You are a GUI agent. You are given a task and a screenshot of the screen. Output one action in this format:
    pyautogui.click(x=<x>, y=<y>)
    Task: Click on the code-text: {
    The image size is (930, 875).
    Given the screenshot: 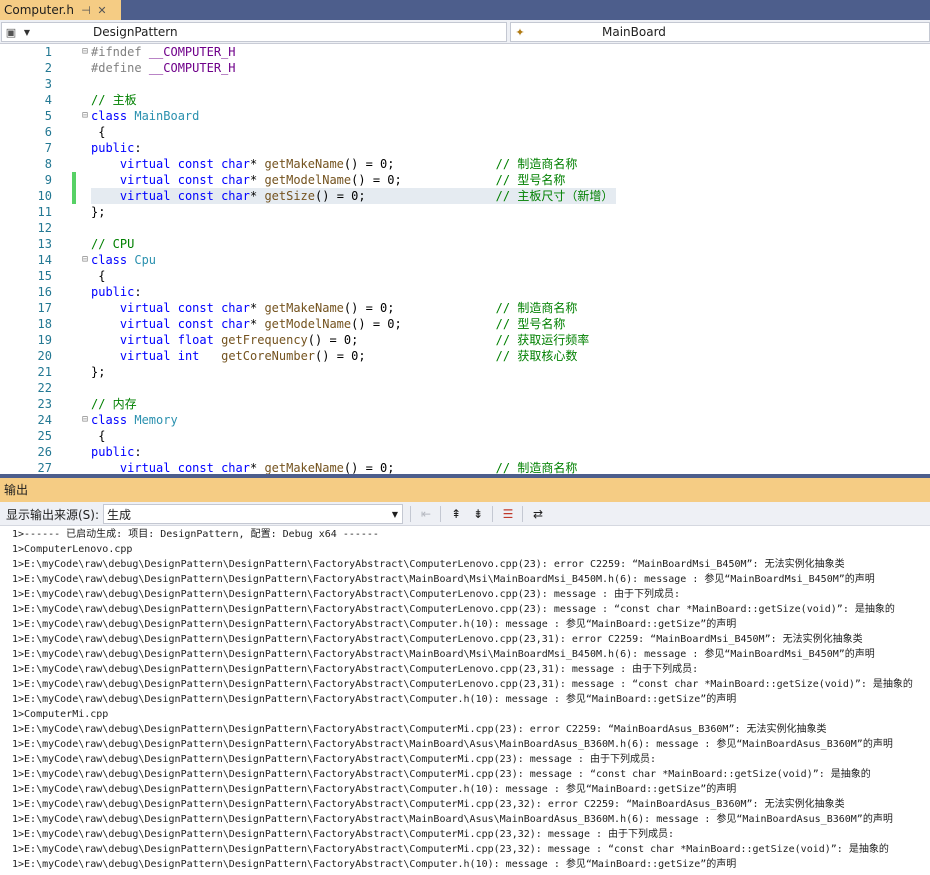 What is the action you would take?
    pyautogui.click(x=98, y=132)
    